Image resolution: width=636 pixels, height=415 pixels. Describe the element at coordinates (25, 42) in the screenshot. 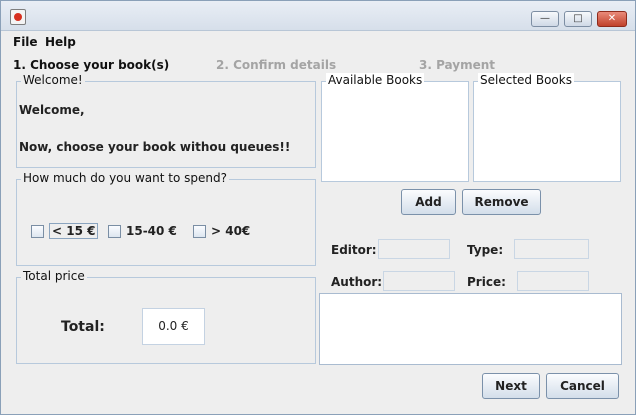

I see `menu-file: File` at that location.